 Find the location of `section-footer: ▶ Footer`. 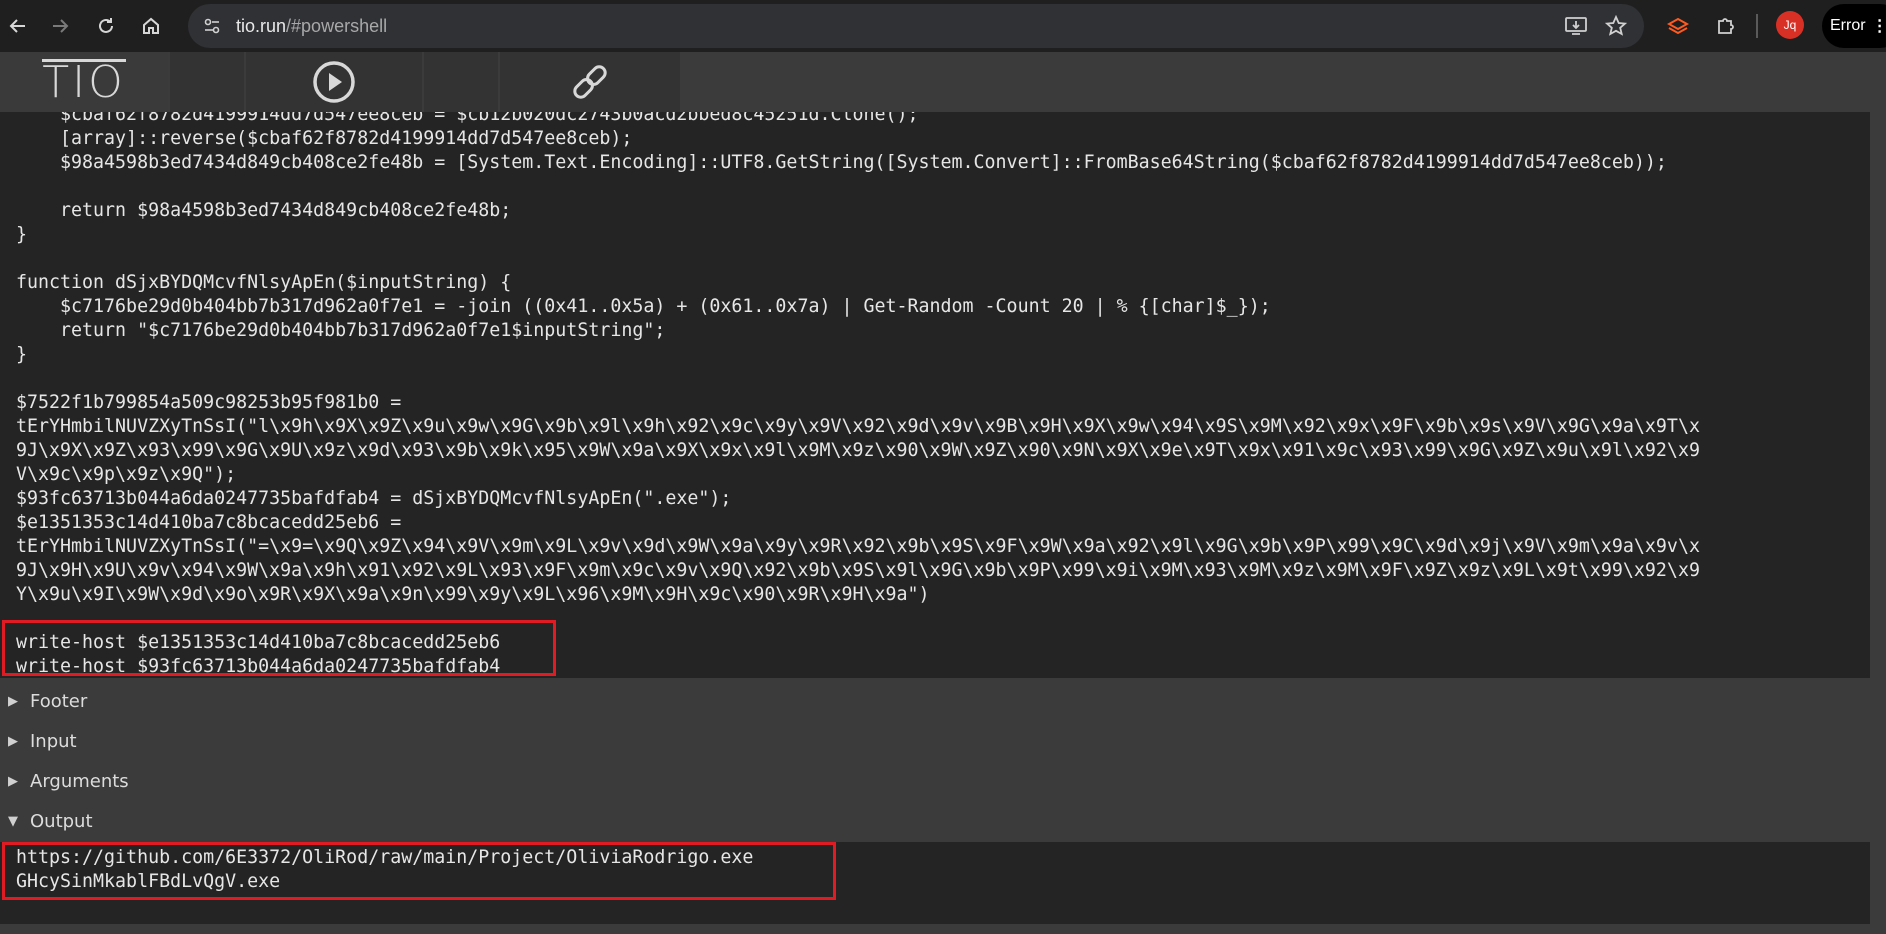

section-footer: ▶ Footer is located at coordinates (943, 701).